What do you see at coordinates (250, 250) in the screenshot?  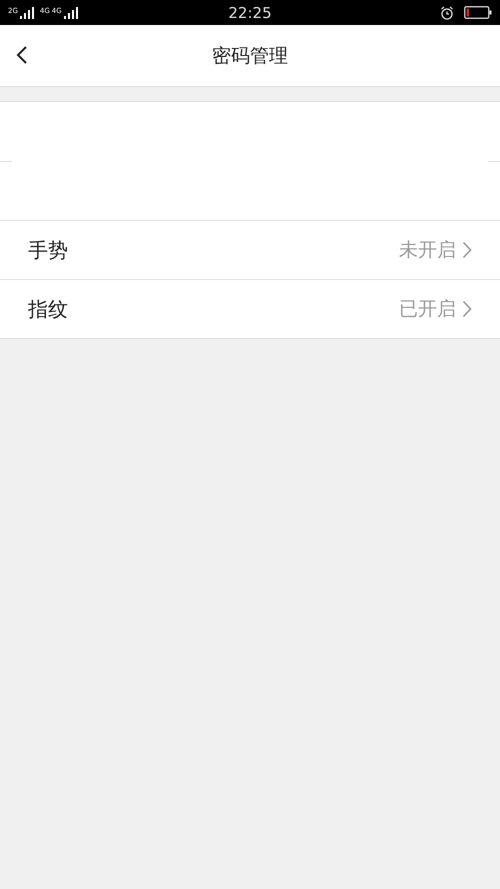 I see `settings-row: 手势 未开启` at bounding box center [250, 250].